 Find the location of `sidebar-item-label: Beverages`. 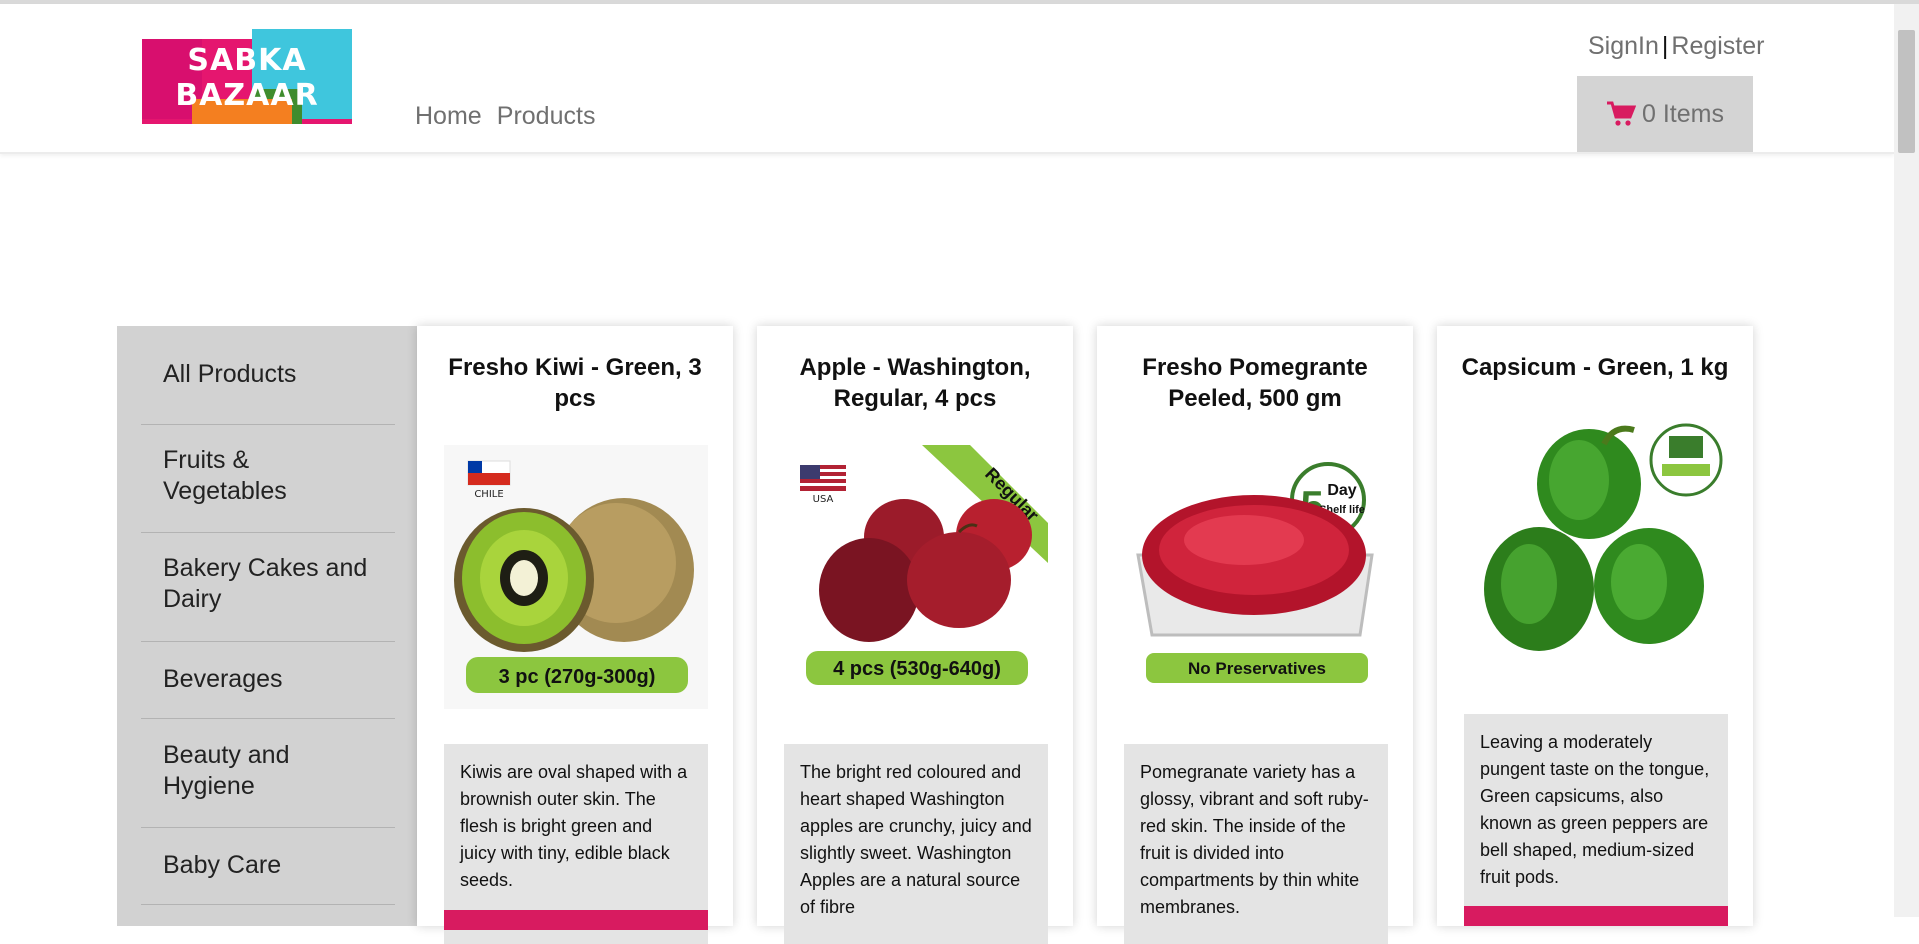

sidebar-item-label: Beverages is located at coordinates (223, 679).